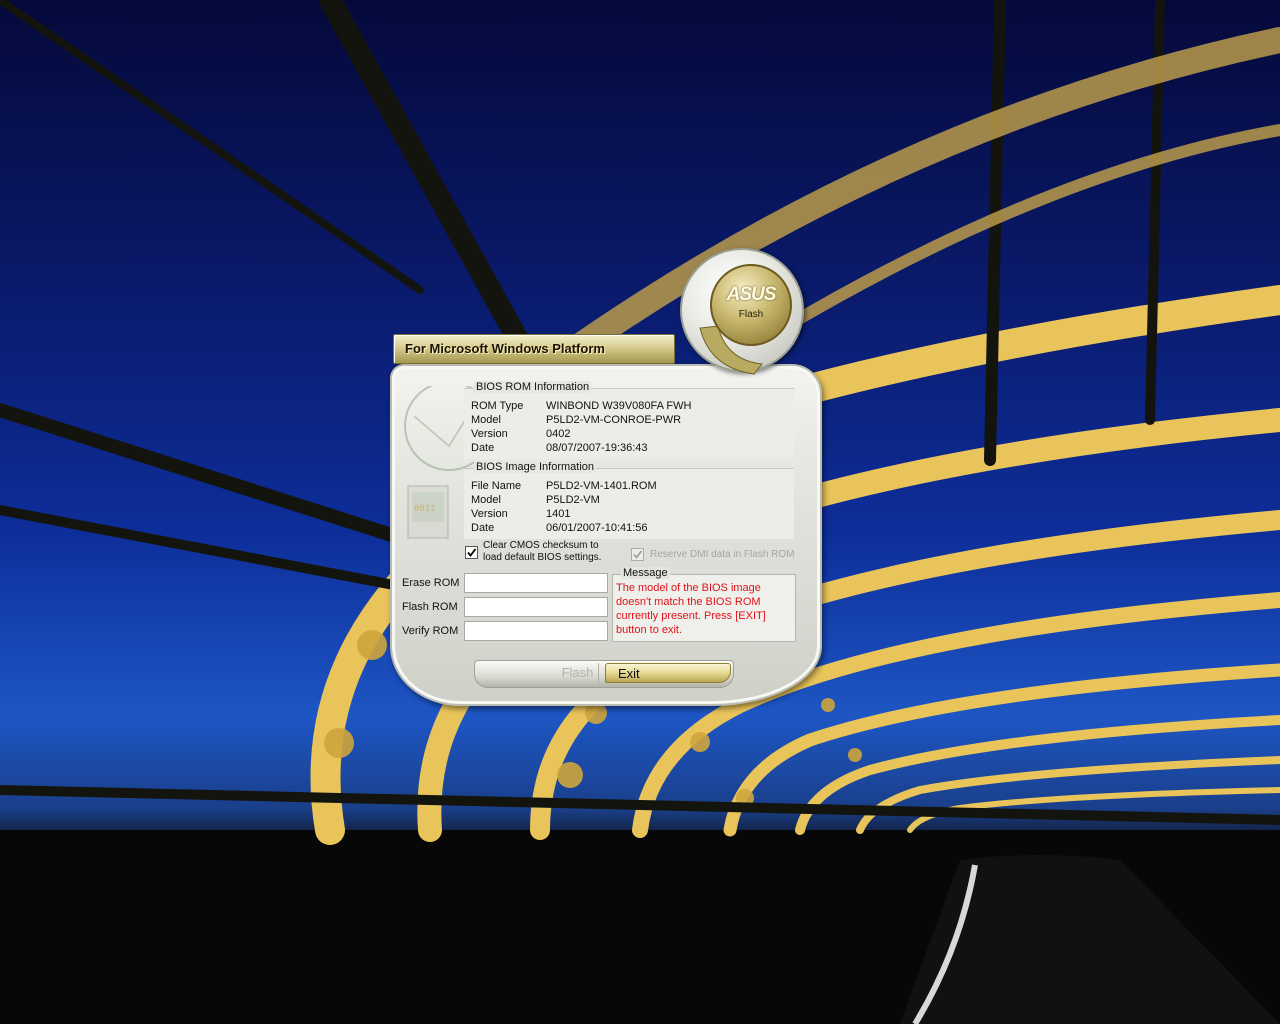 The image size is (1280, 1024). What do you see at coordinates (668, 673) in the screenshot?
I see `exit-button: Exit` at bounding box center [668, 673].